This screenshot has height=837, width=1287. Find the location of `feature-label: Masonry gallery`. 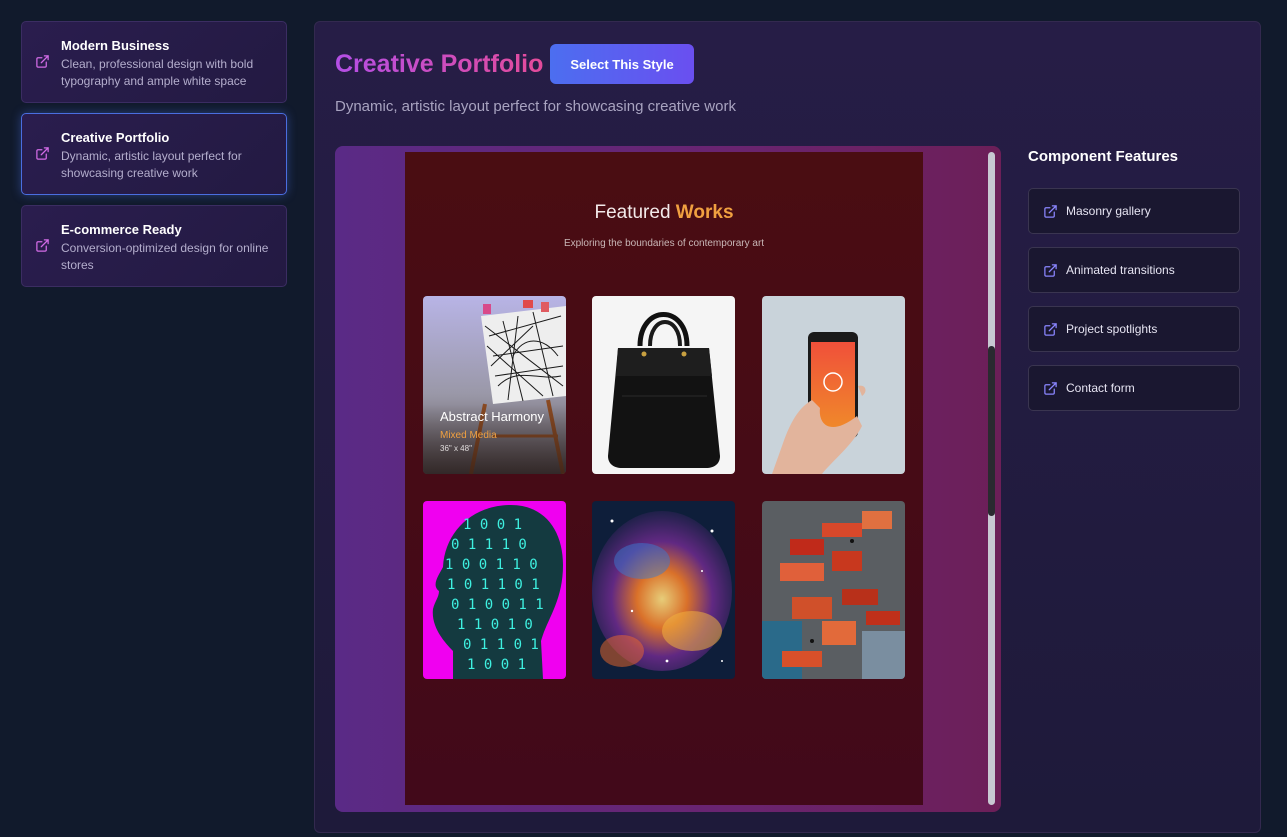

feature-label: Masonry gallery is located at coordinates (1108, 211).